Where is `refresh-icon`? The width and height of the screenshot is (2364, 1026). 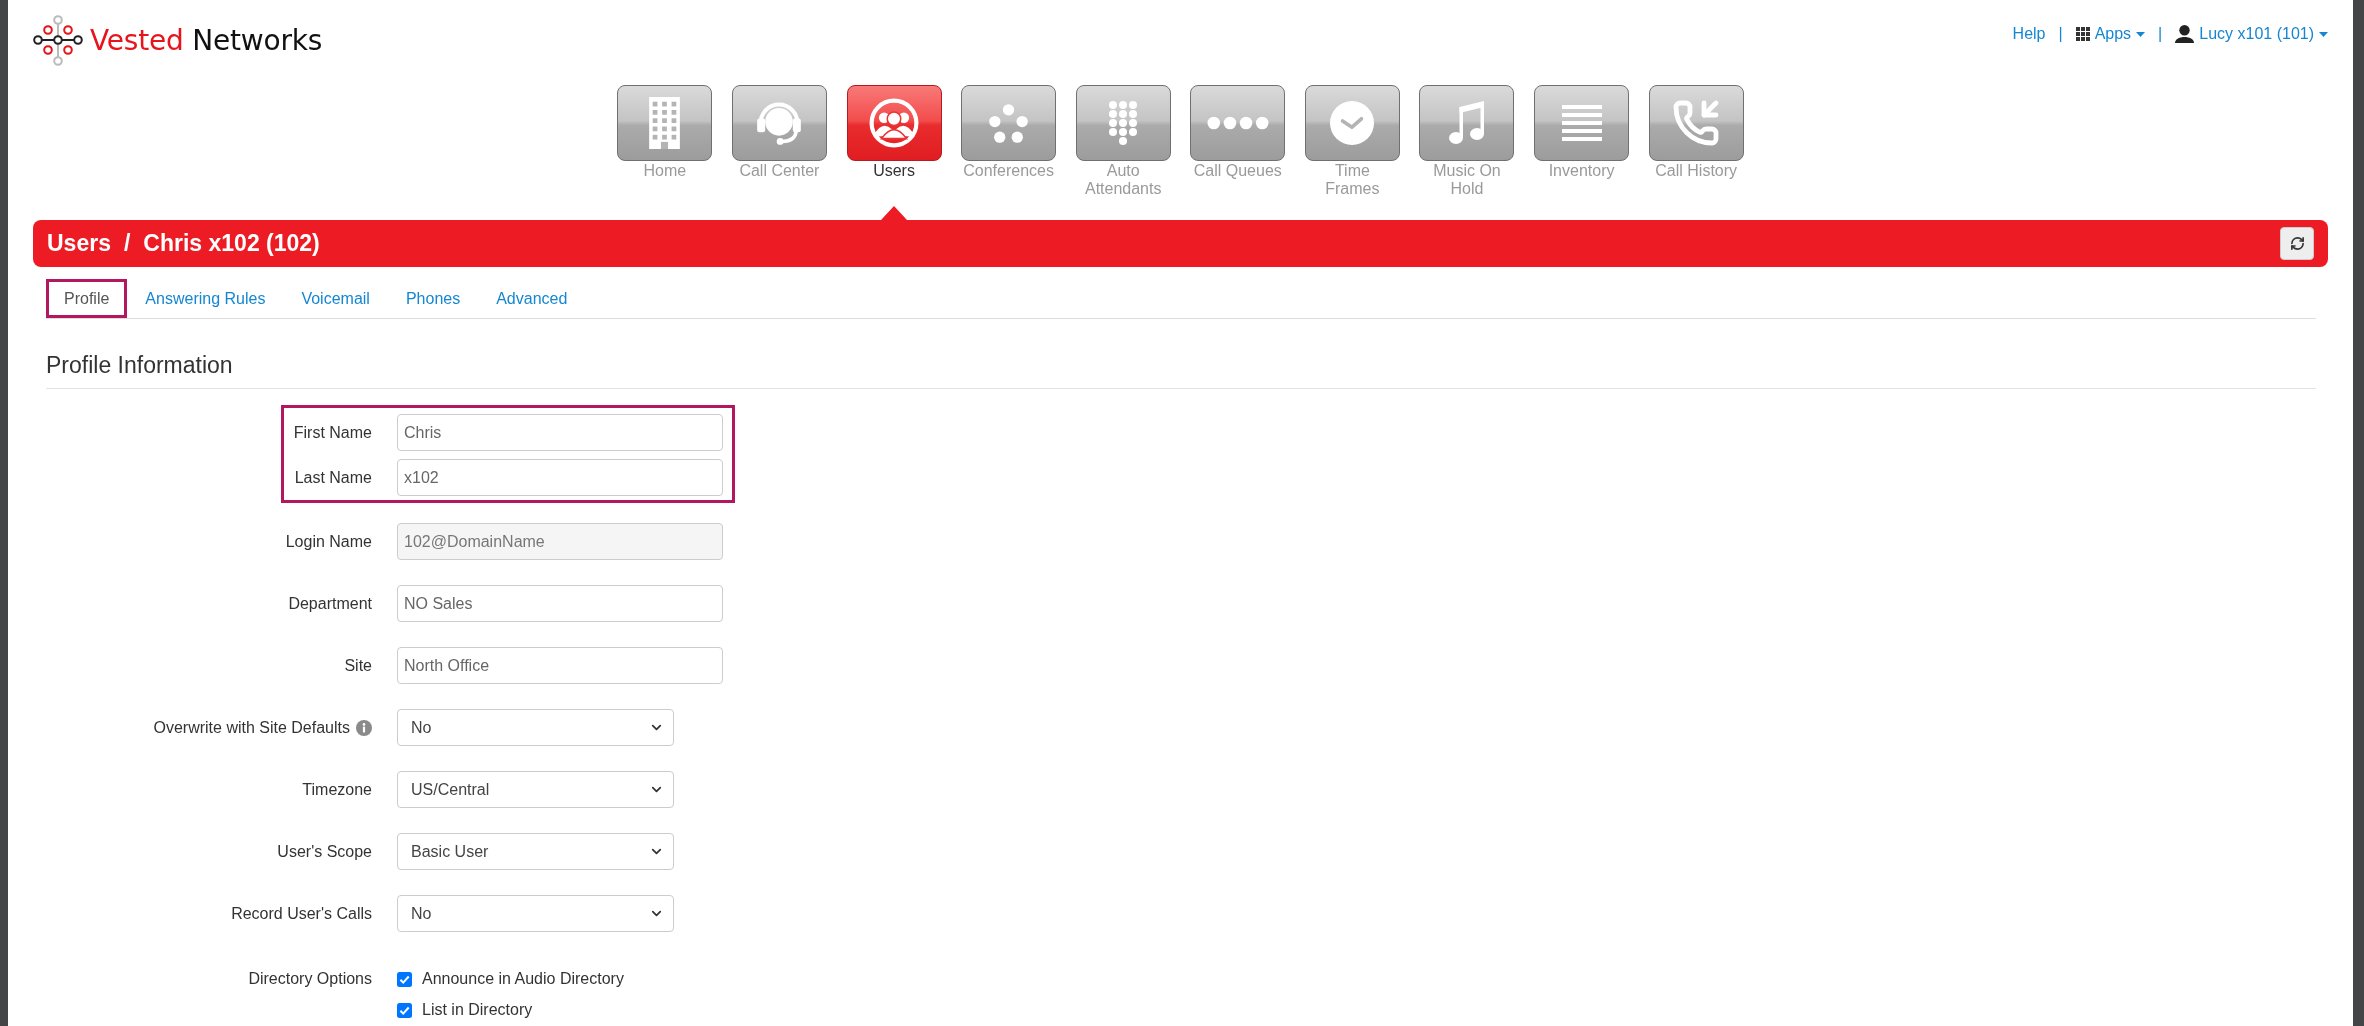
refresh-icon is located at coordinates (2297, 243).